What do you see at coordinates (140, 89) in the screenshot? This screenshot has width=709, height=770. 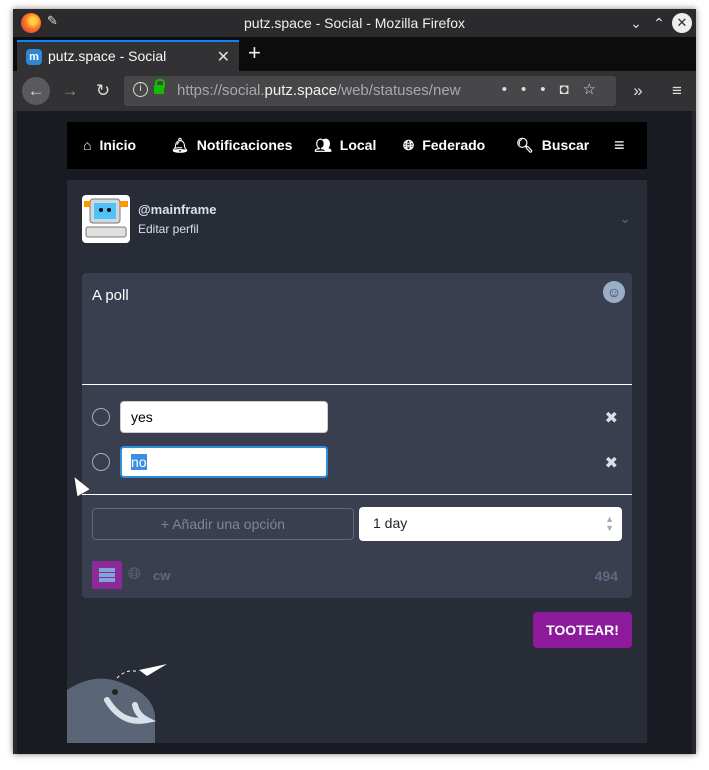 I see `info-icon: i` at bounding box center [140, 89].